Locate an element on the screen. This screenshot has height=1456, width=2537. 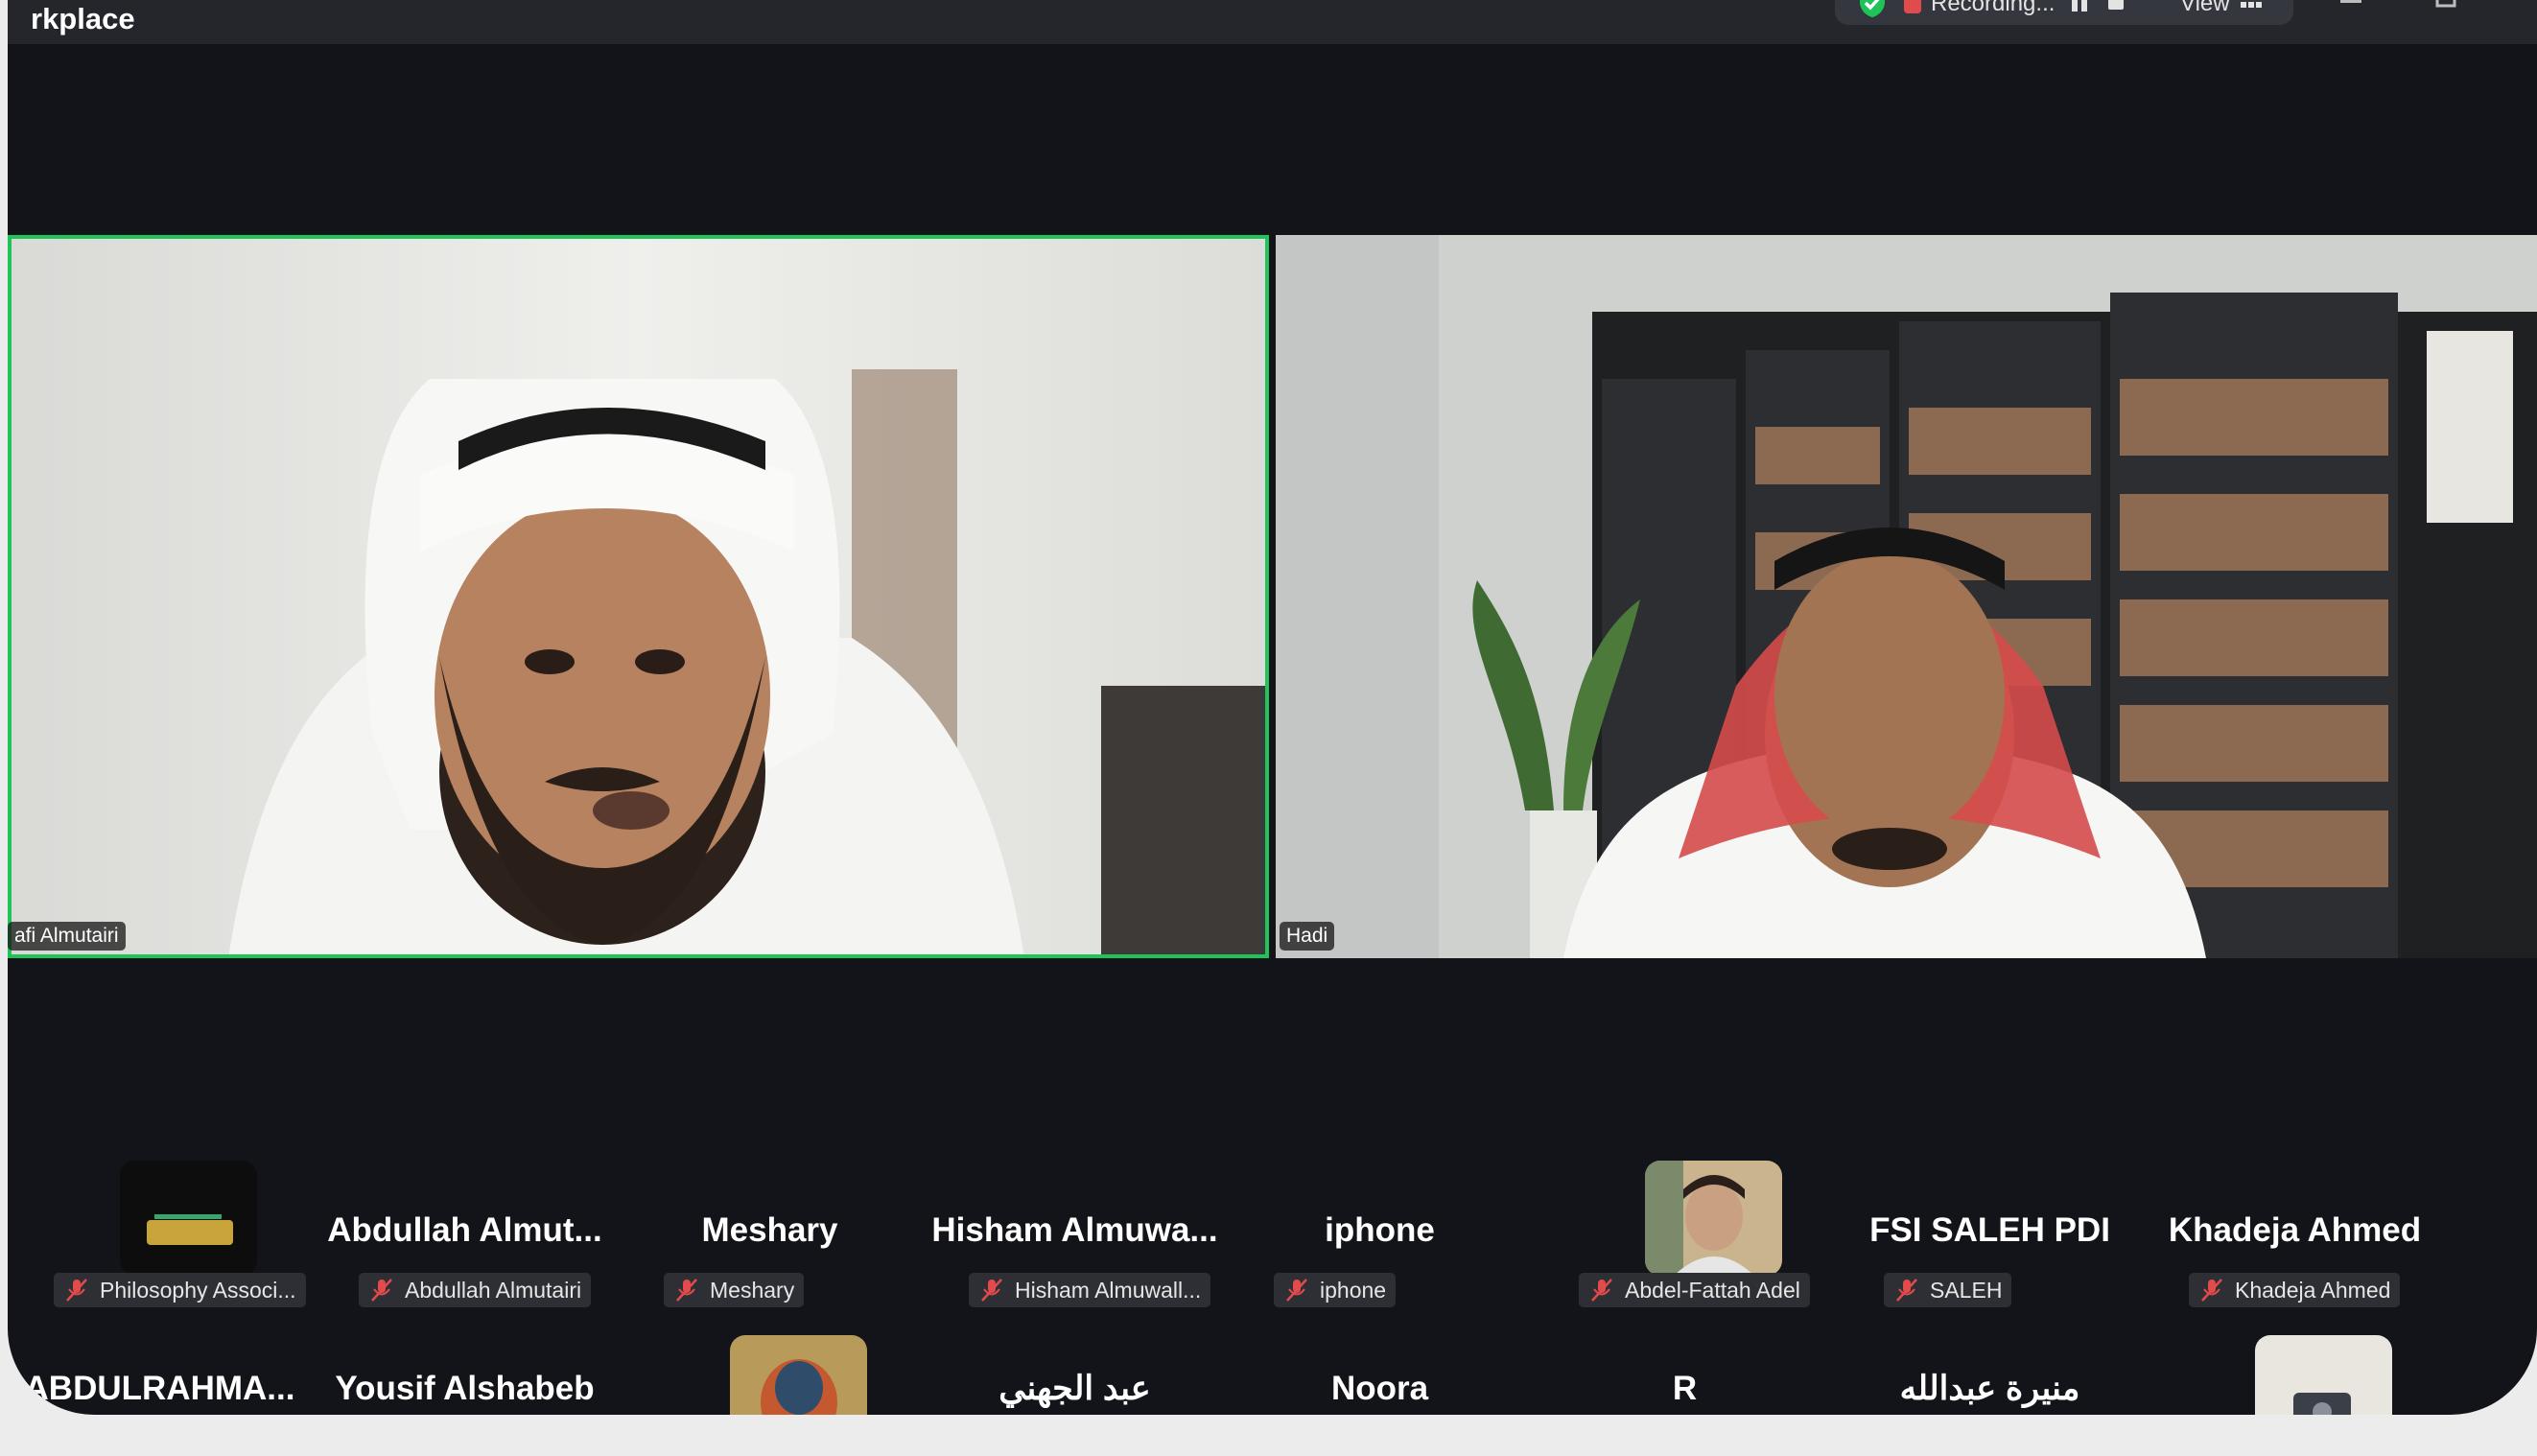
recording-dot-icon is located at coordinates (1912, 7).